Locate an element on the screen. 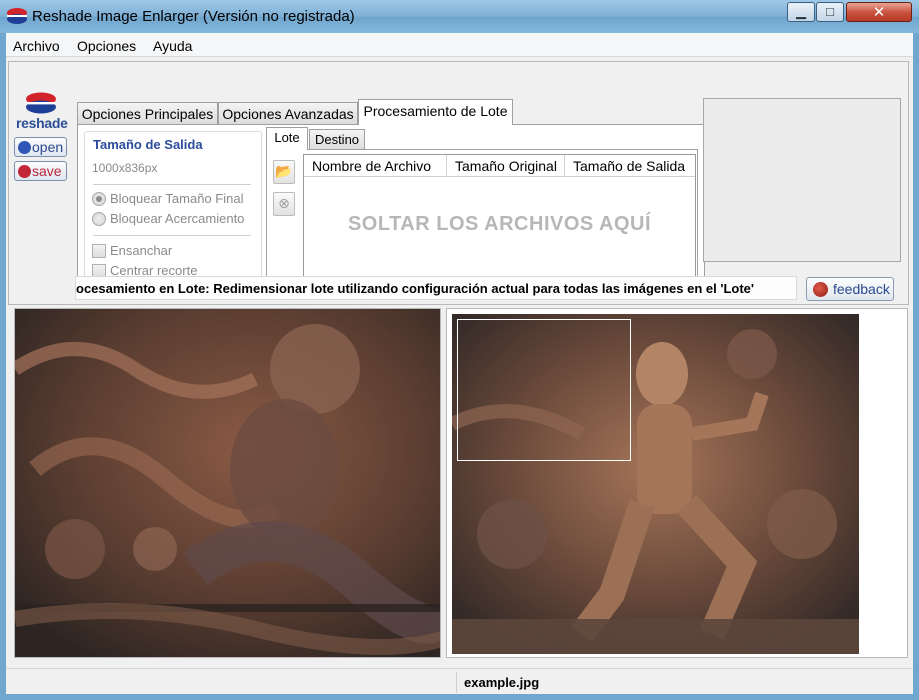 This screenshot has height=700, width=919. minimize-icon: ▁ is located at coordinates (801, 11).